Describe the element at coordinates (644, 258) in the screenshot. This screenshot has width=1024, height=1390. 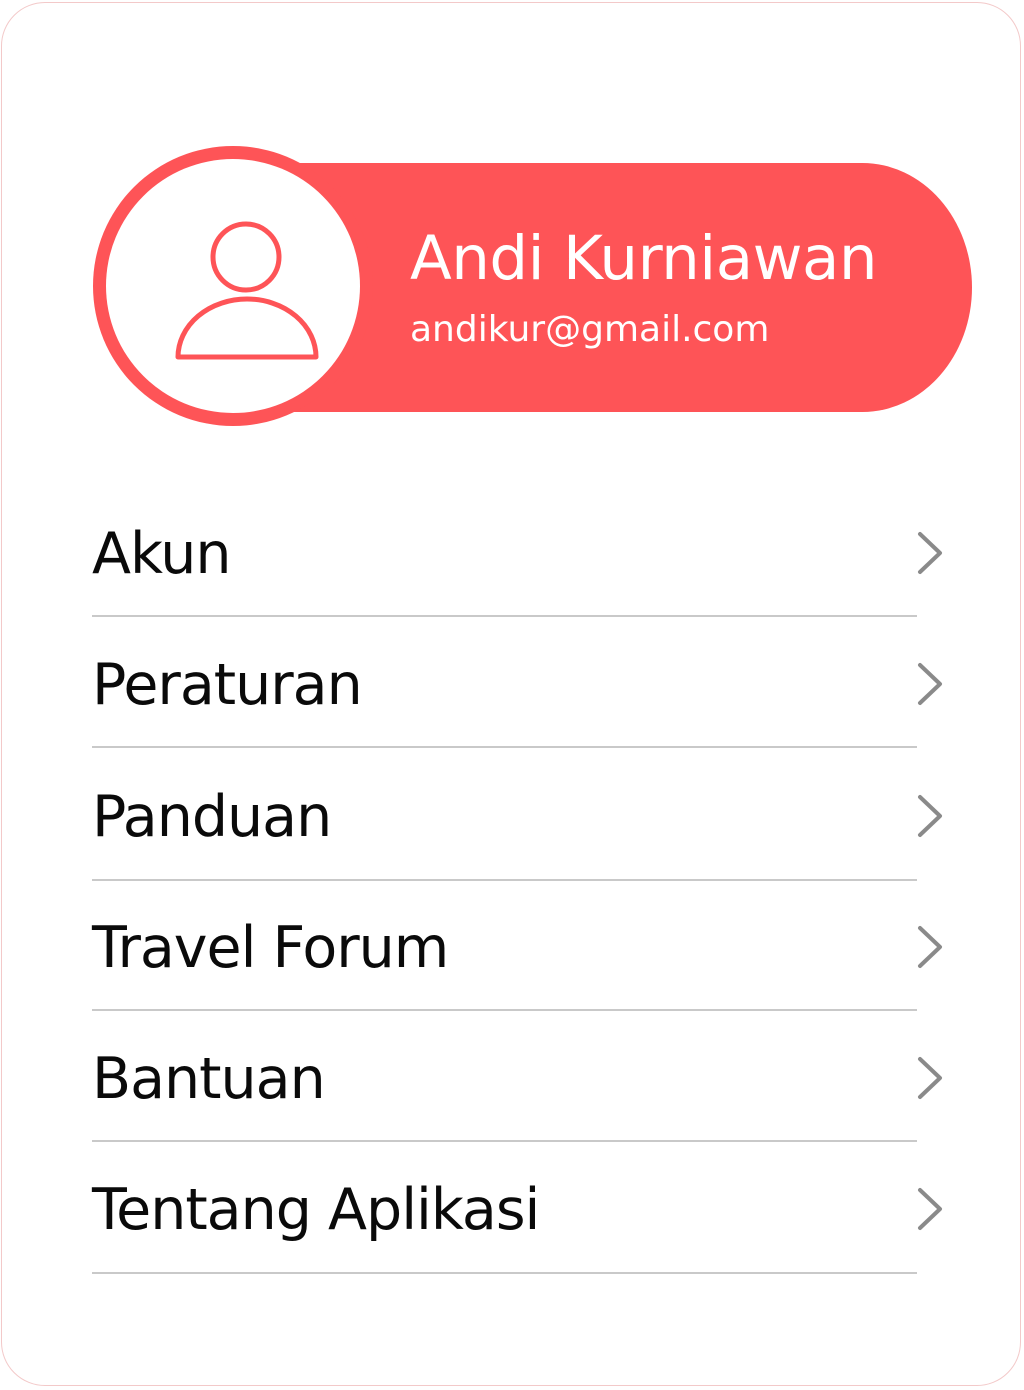
I see `profile-name: Andi Kurniawan` at that location.